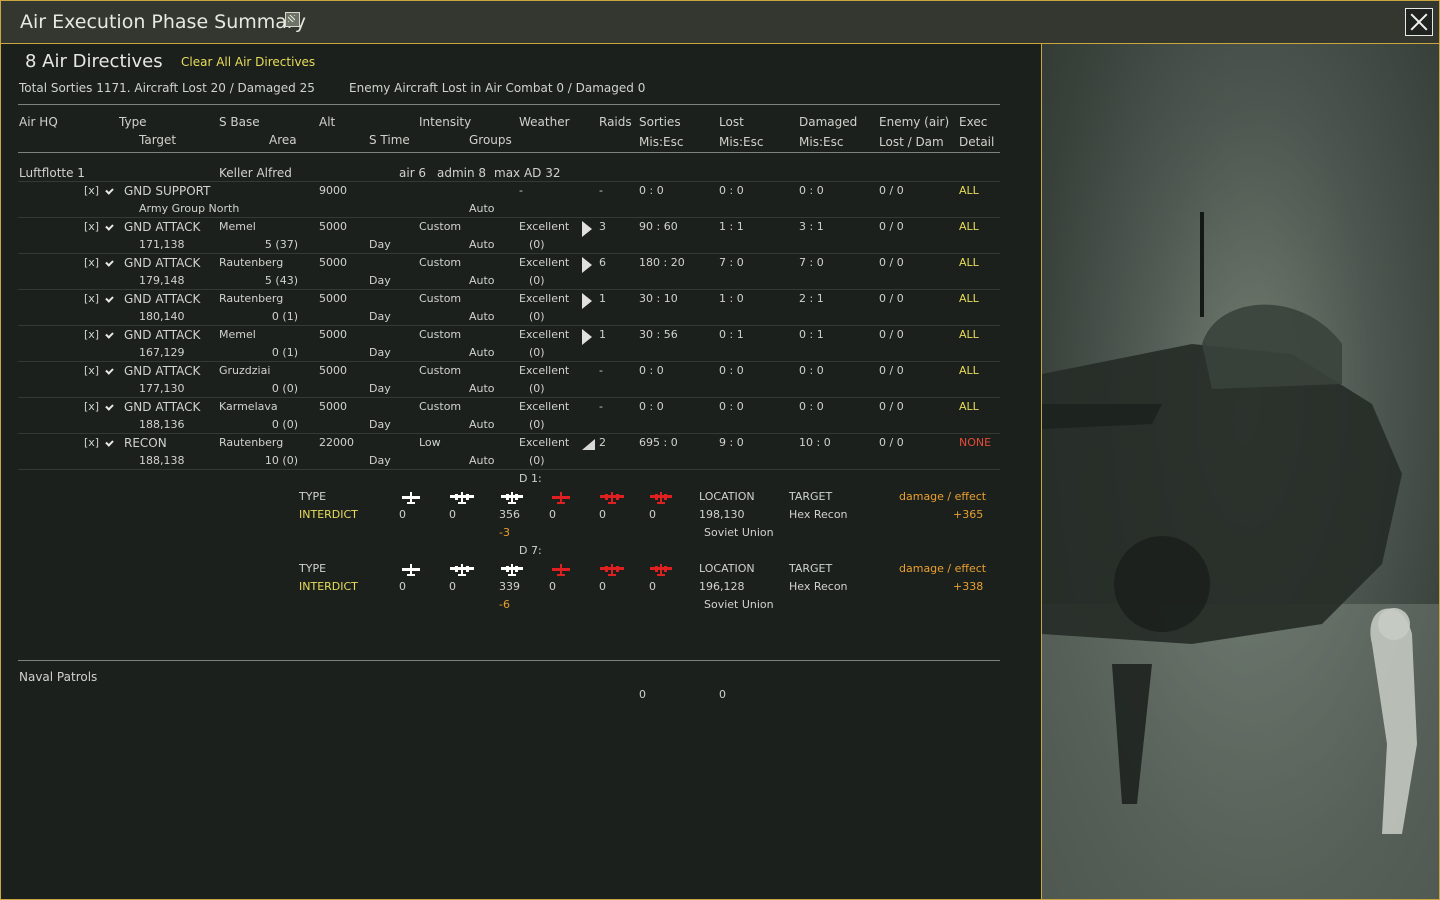 The image size is (1440, 900). What do you see at coordinates (828, 122) in the screenshot?
I see `header-damaged: Damaged` at bounding box center [828, 122].